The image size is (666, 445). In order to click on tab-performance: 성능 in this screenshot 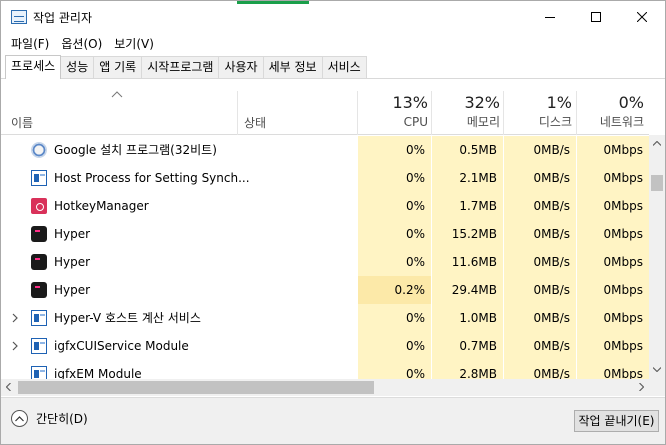, I will do `click(77, 67)`.